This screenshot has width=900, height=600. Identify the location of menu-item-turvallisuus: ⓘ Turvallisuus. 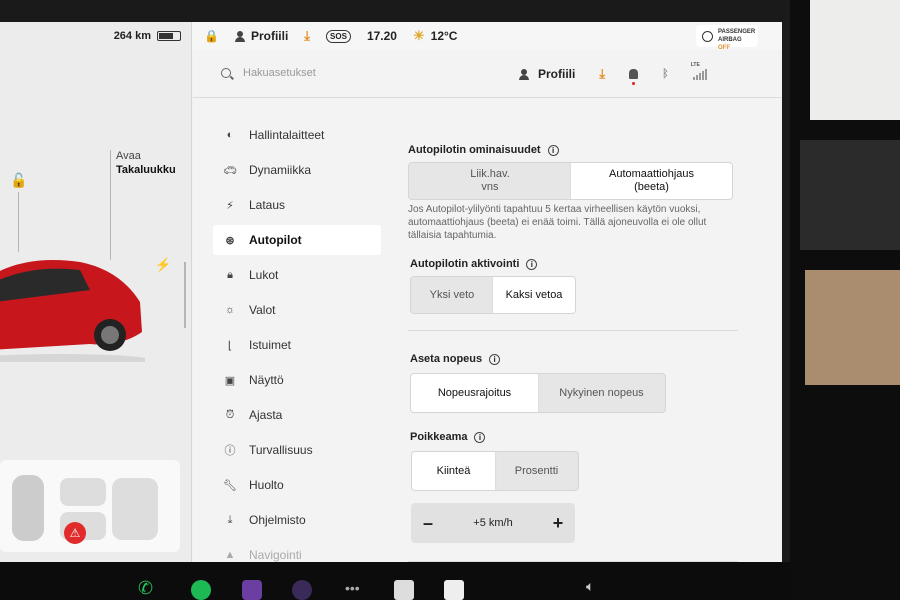
(297, 450).